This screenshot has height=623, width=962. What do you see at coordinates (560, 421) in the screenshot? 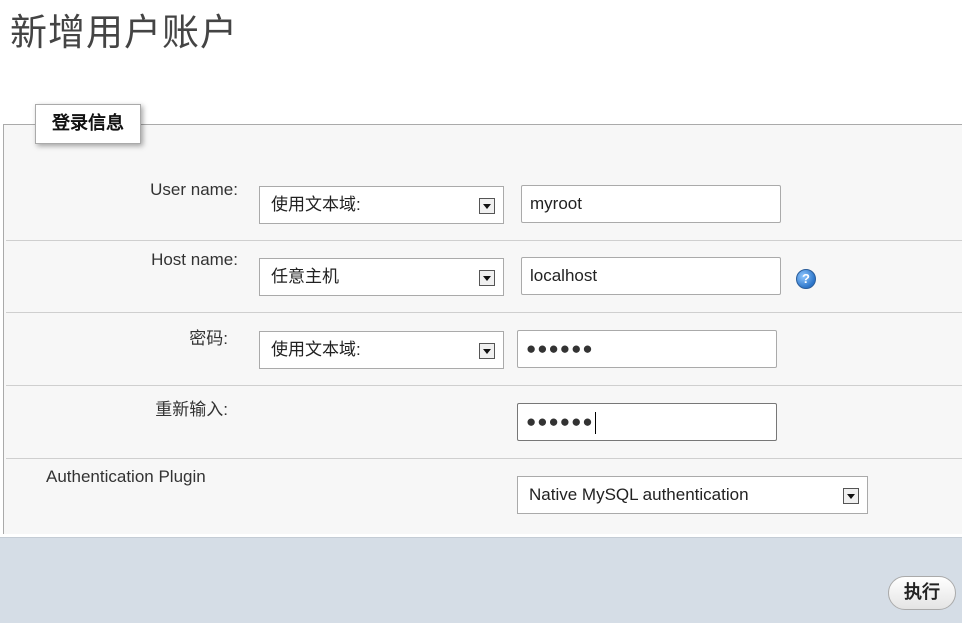
I see `retype-password-value: ●●●●●●` at bounding box center [560, 421].